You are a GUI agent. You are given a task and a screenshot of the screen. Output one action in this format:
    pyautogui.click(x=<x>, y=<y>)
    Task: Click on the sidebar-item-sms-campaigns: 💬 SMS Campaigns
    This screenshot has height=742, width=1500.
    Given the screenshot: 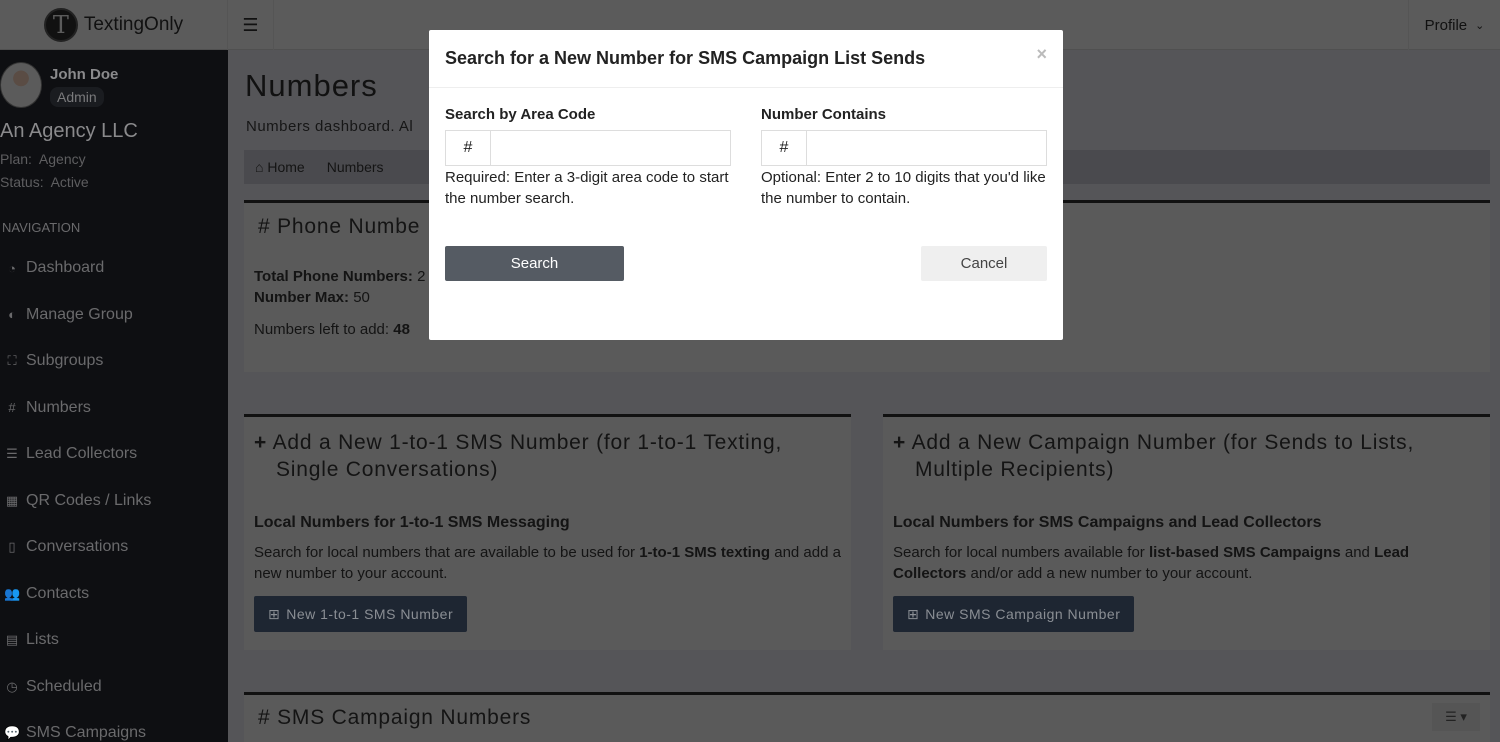 What is the action you would take?
    pyautogui.click(x=75, y=733)
    